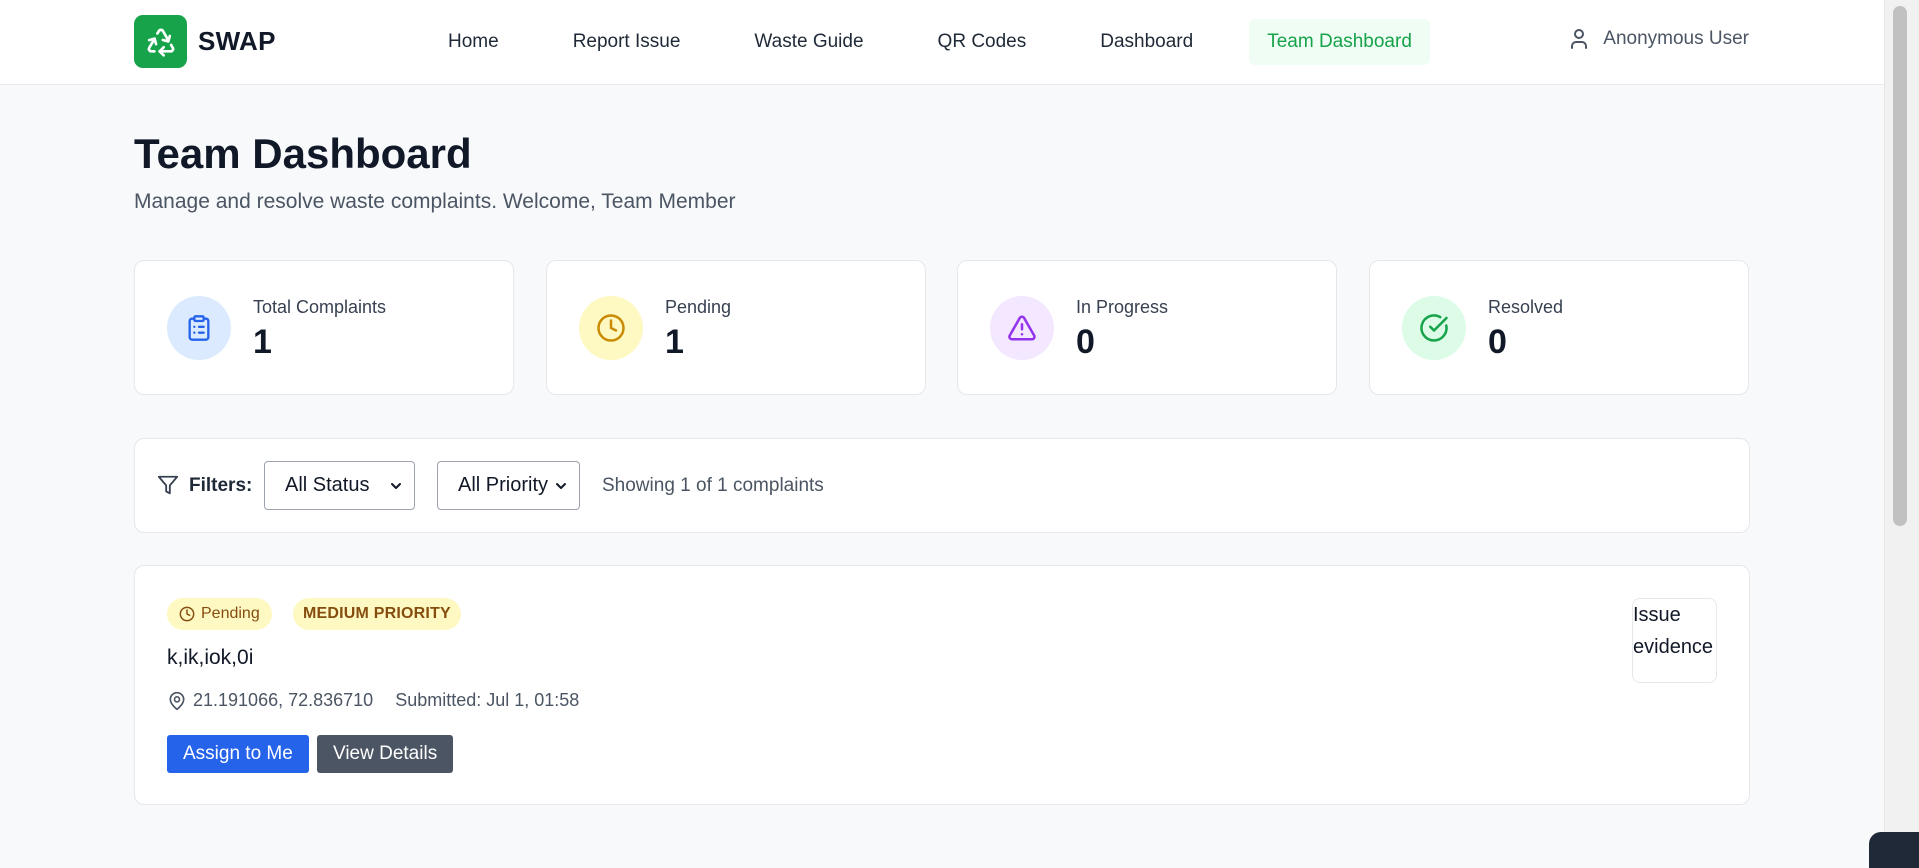 This screenshot has width=1919, height=868. I want to click on user-menu: Anonymous User, so click(1658, 39).